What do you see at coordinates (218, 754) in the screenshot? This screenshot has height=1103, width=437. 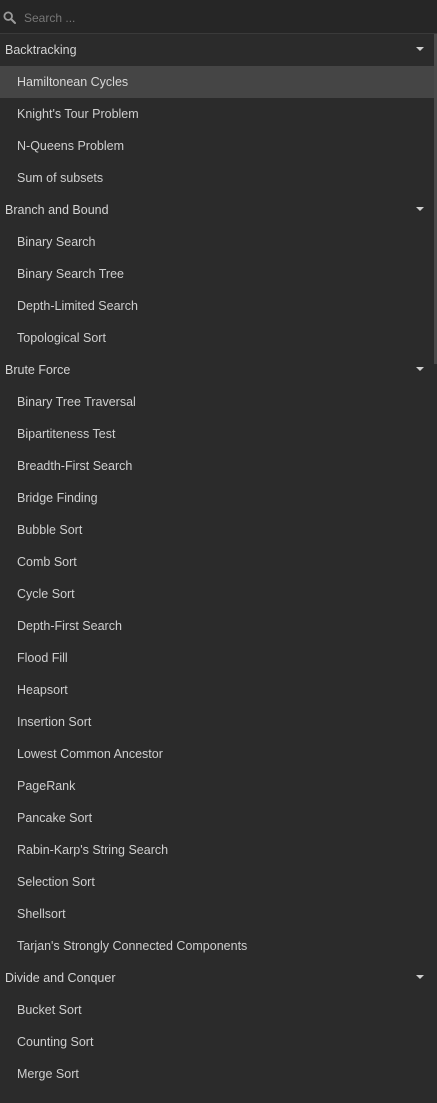 I see `algorithm-item: Lowest Common Ancestor` at bounding box center [218, 754].